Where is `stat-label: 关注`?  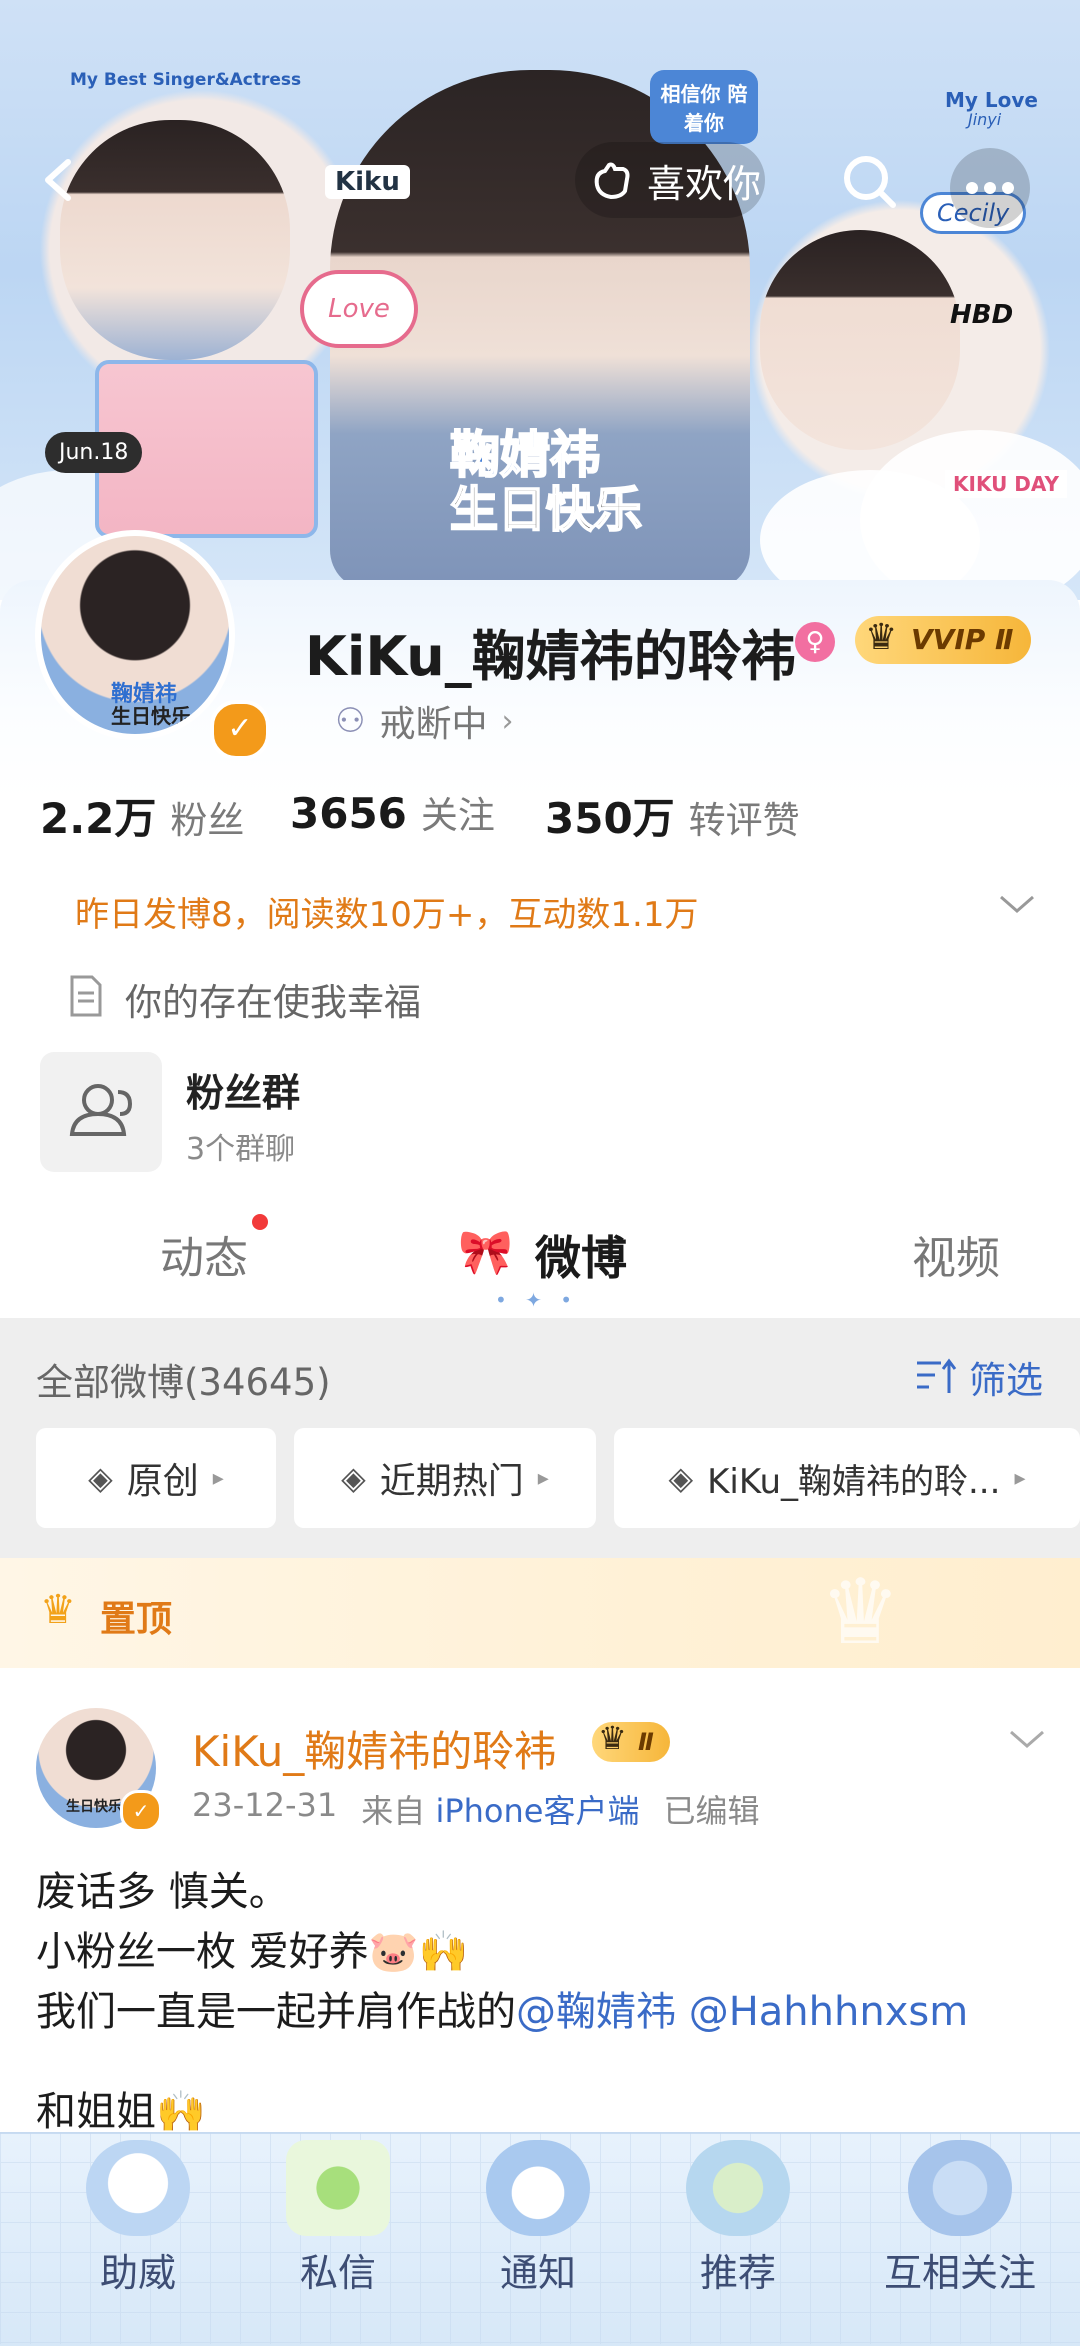
stat-label: 关注 is located at coordinates (457, 815).